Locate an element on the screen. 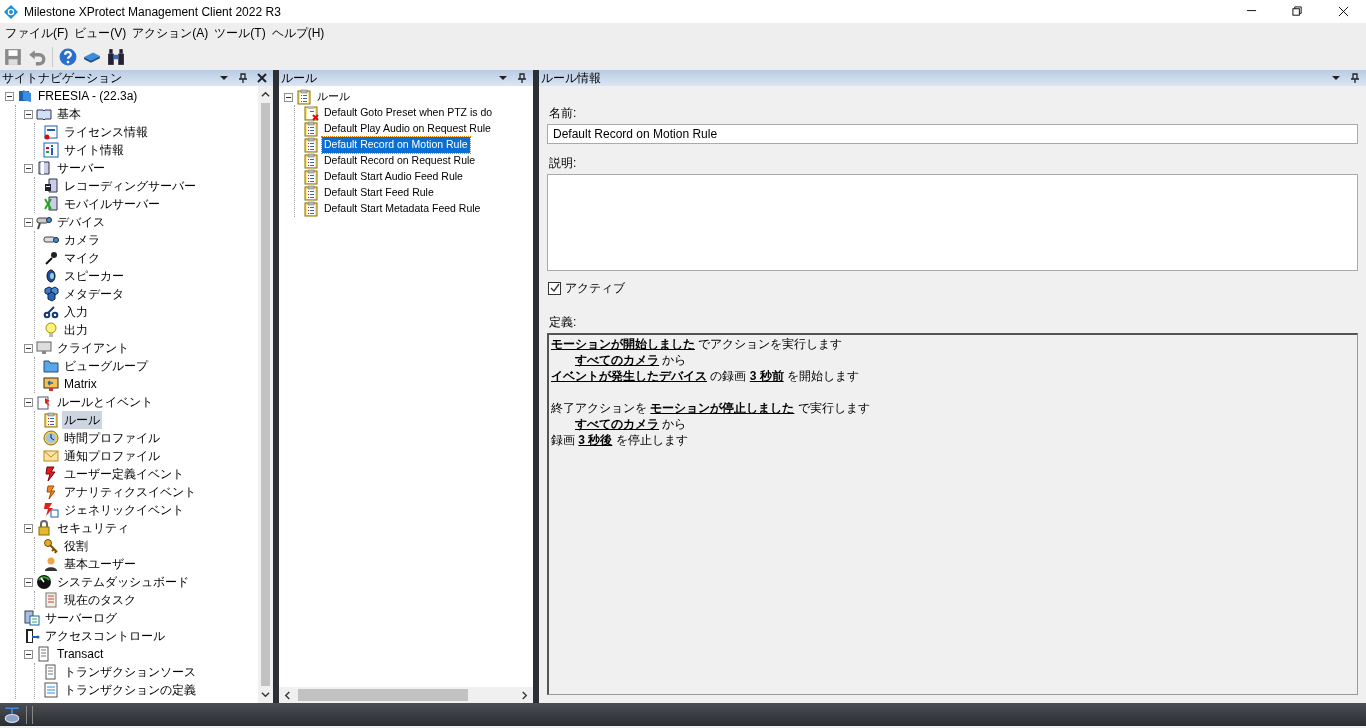 The width and height of the screenshot is (1366, 728). server-log-icon is located at coordinates (32, 618).